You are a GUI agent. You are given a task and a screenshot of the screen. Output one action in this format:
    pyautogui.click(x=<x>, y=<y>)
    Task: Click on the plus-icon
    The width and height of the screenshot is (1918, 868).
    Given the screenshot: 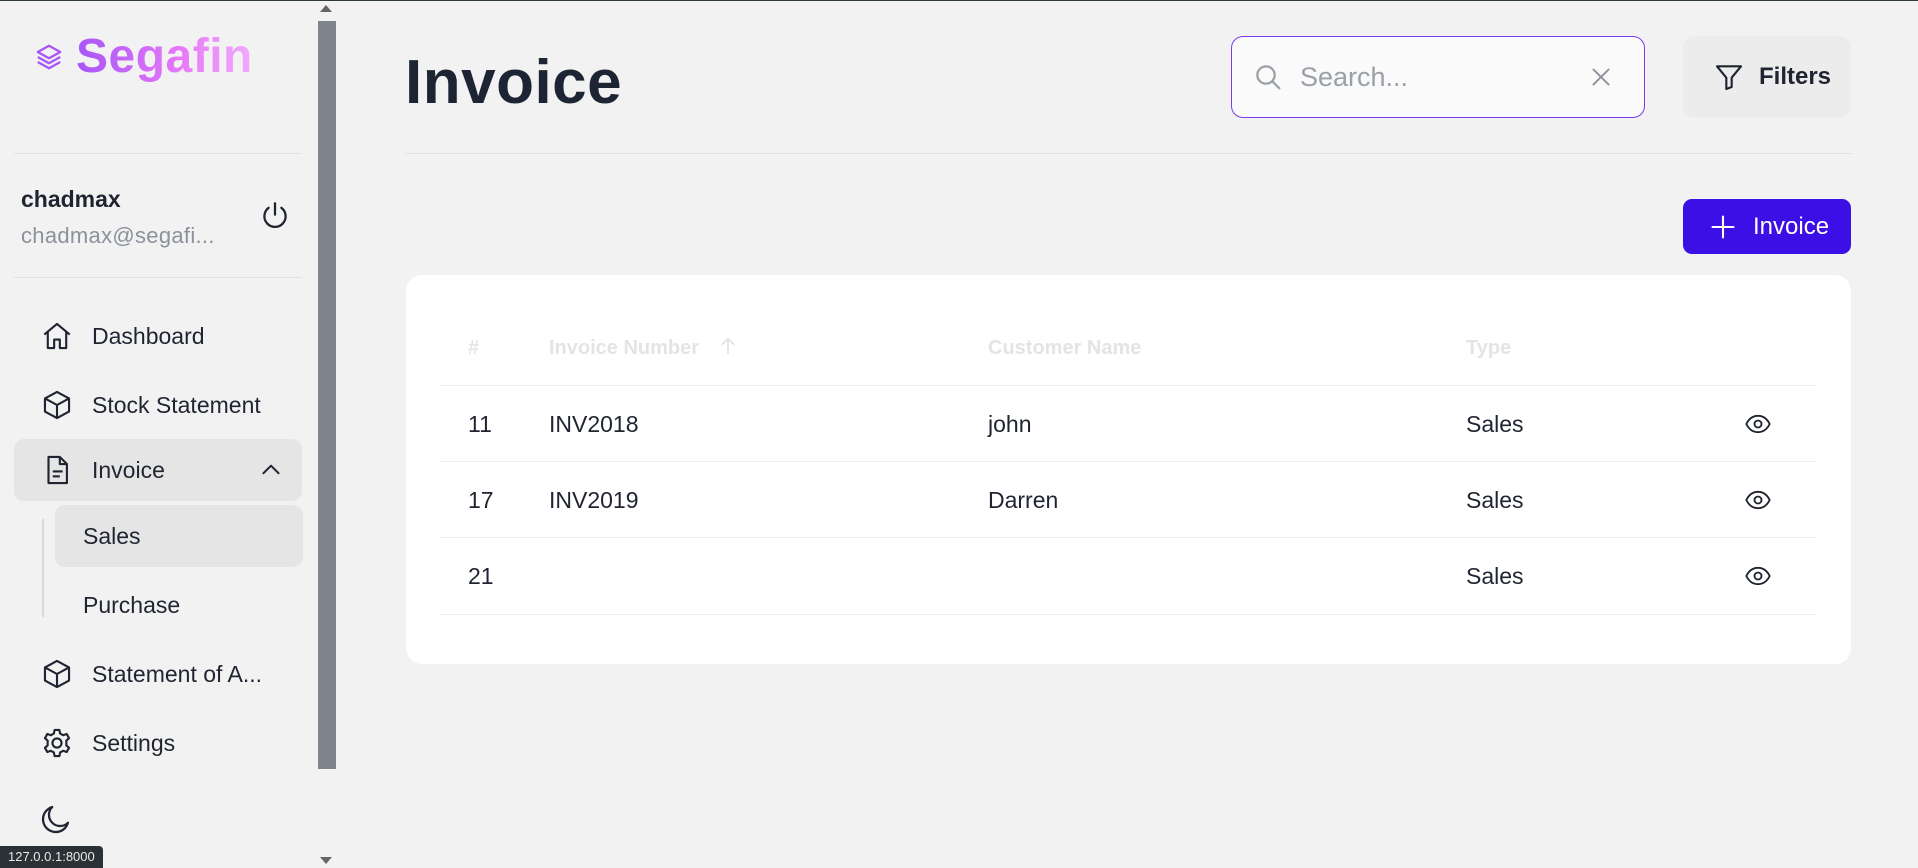 What is the action you would take?
    pyautogui.click(x=1723, y=227)
    